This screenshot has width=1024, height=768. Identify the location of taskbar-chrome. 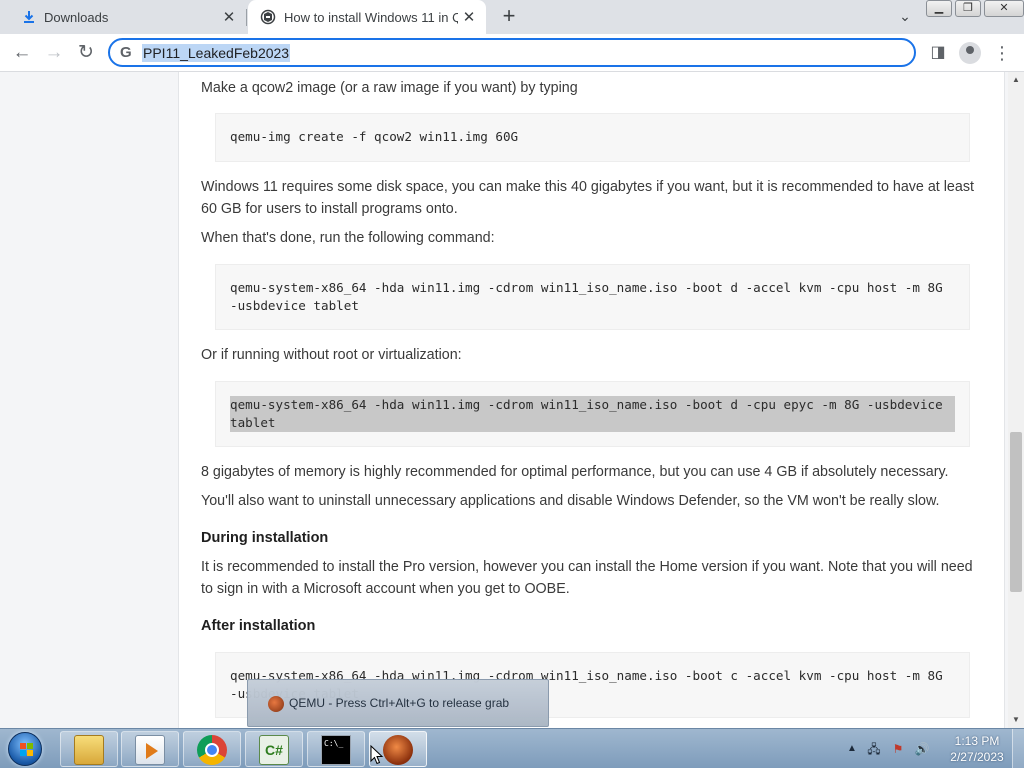
(212, 749).